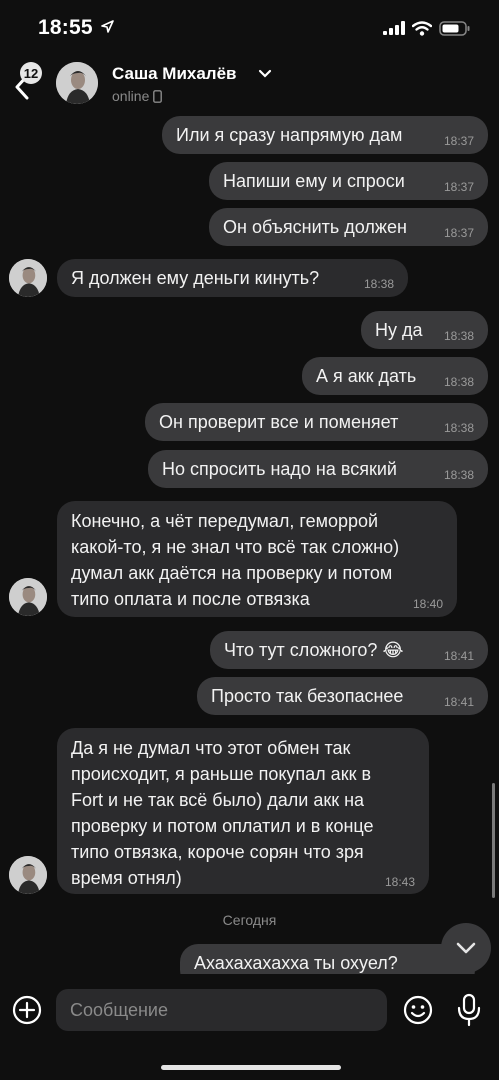  What do you see at coordinates (221, 1010) in the screenshot?
I see `message-input` at bounding box center [221, 1010].